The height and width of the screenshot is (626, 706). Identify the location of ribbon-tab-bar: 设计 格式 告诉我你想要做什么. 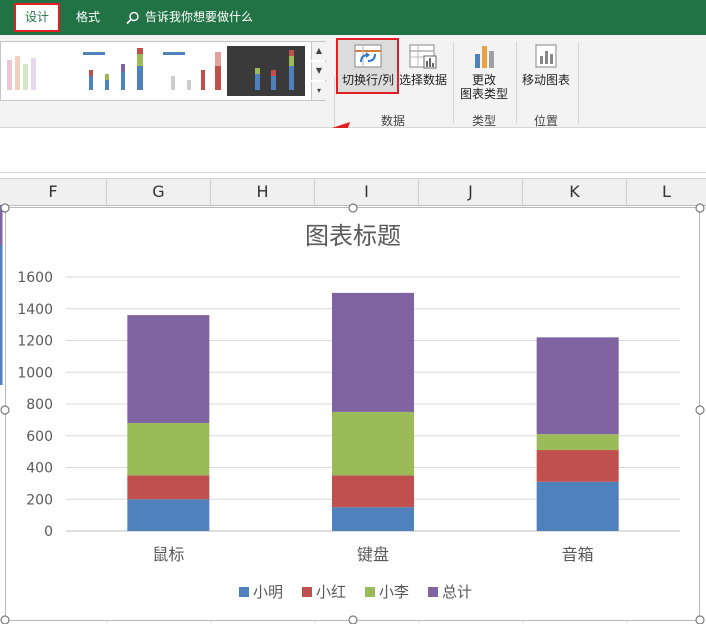
(353, 17).